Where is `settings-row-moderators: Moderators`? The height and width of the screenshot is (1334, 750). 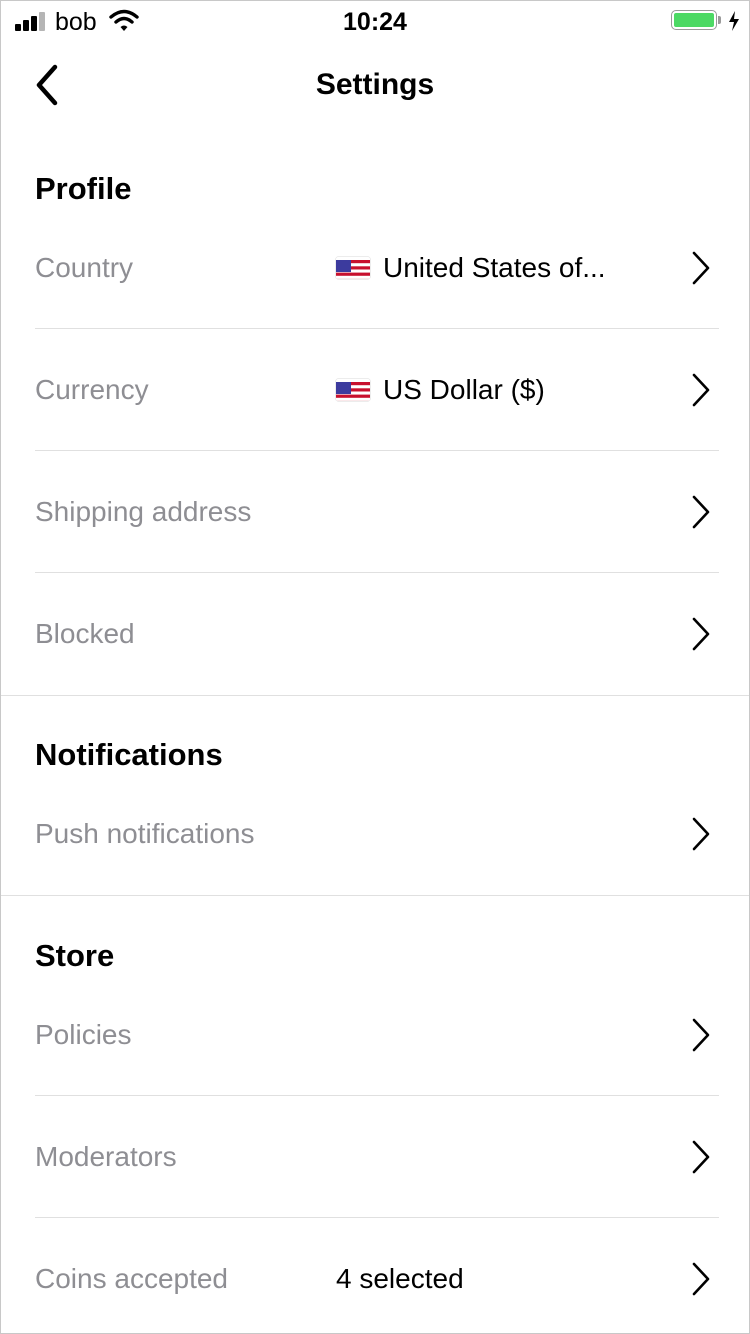
settings-row-moderators: Moderators is located at coordinates (377, 1157).